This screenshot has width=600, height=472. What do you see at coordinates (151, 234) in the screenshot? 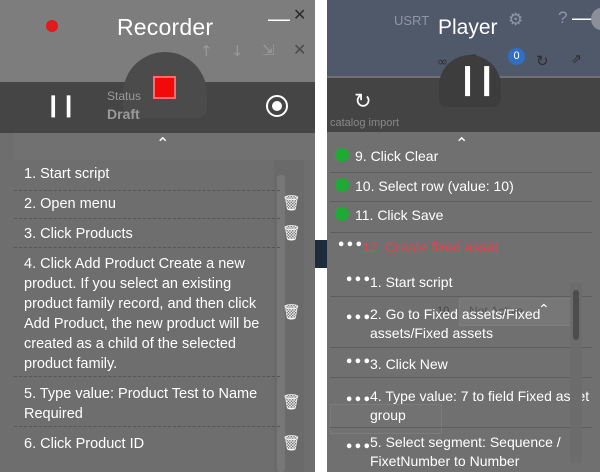
I see `list-item: 3. Click Products` at bounding box center [151, 234].